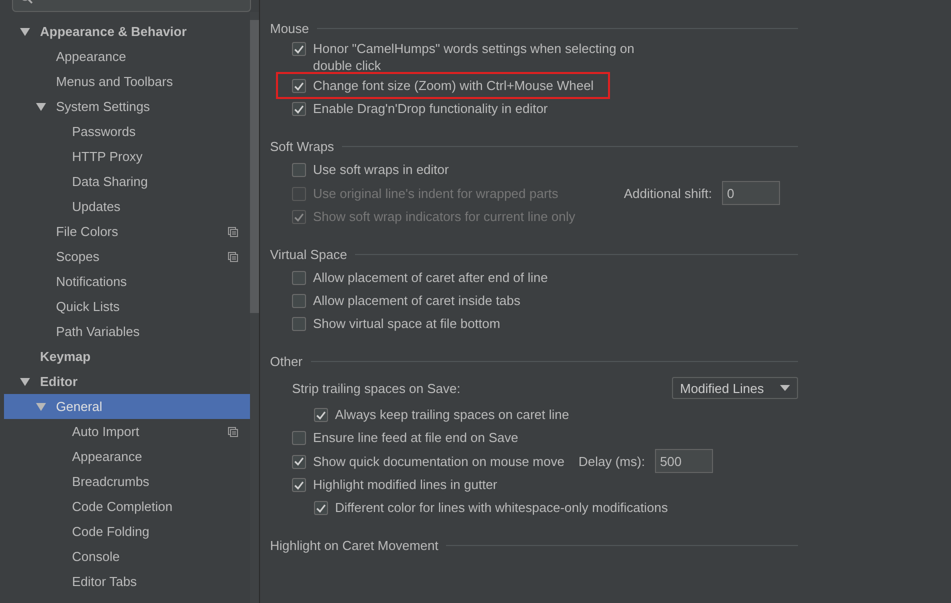 The height and width of the screenshot is (603, 951). I want to click on section-title: Mouse, so click(290, 28).